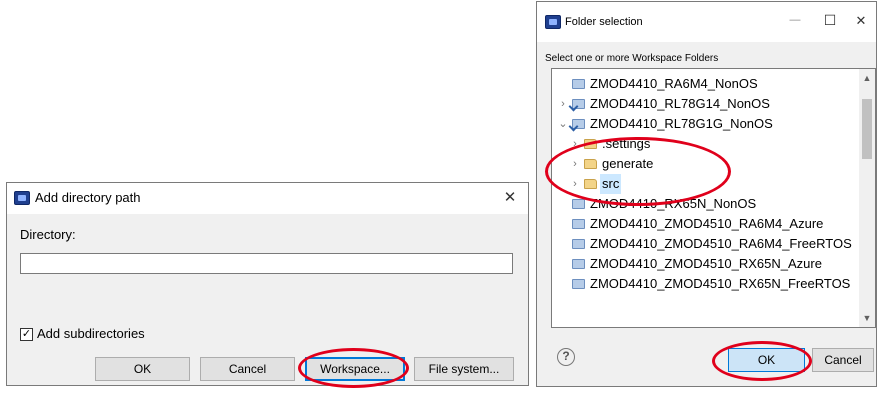 The height and width of the screenshot is (411, 894). Describe the element at coordinates (867, 318) in the screenshot. I see `scroll-down-icon: ▼` at that location.